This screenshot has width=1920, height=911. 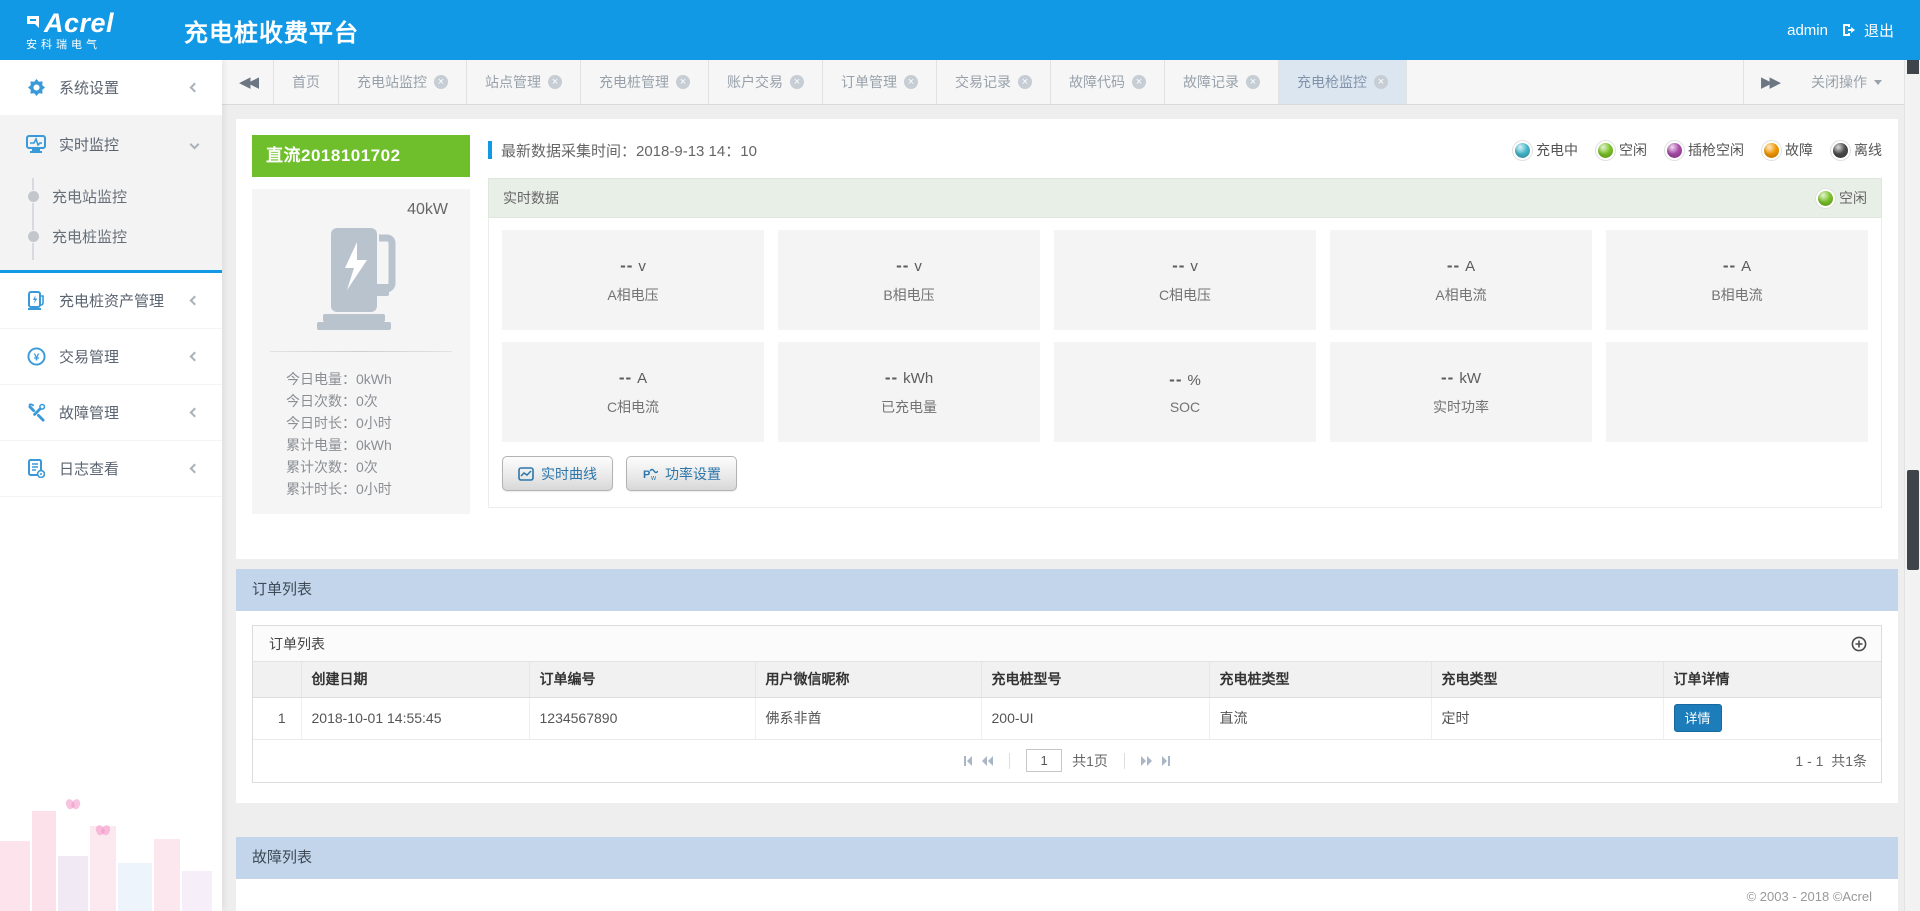 What do you see at coordinates (1547, 680) in the screenshot?
I see `column-header-charge-type: 充电类型` at bounding box center [1547, 680].